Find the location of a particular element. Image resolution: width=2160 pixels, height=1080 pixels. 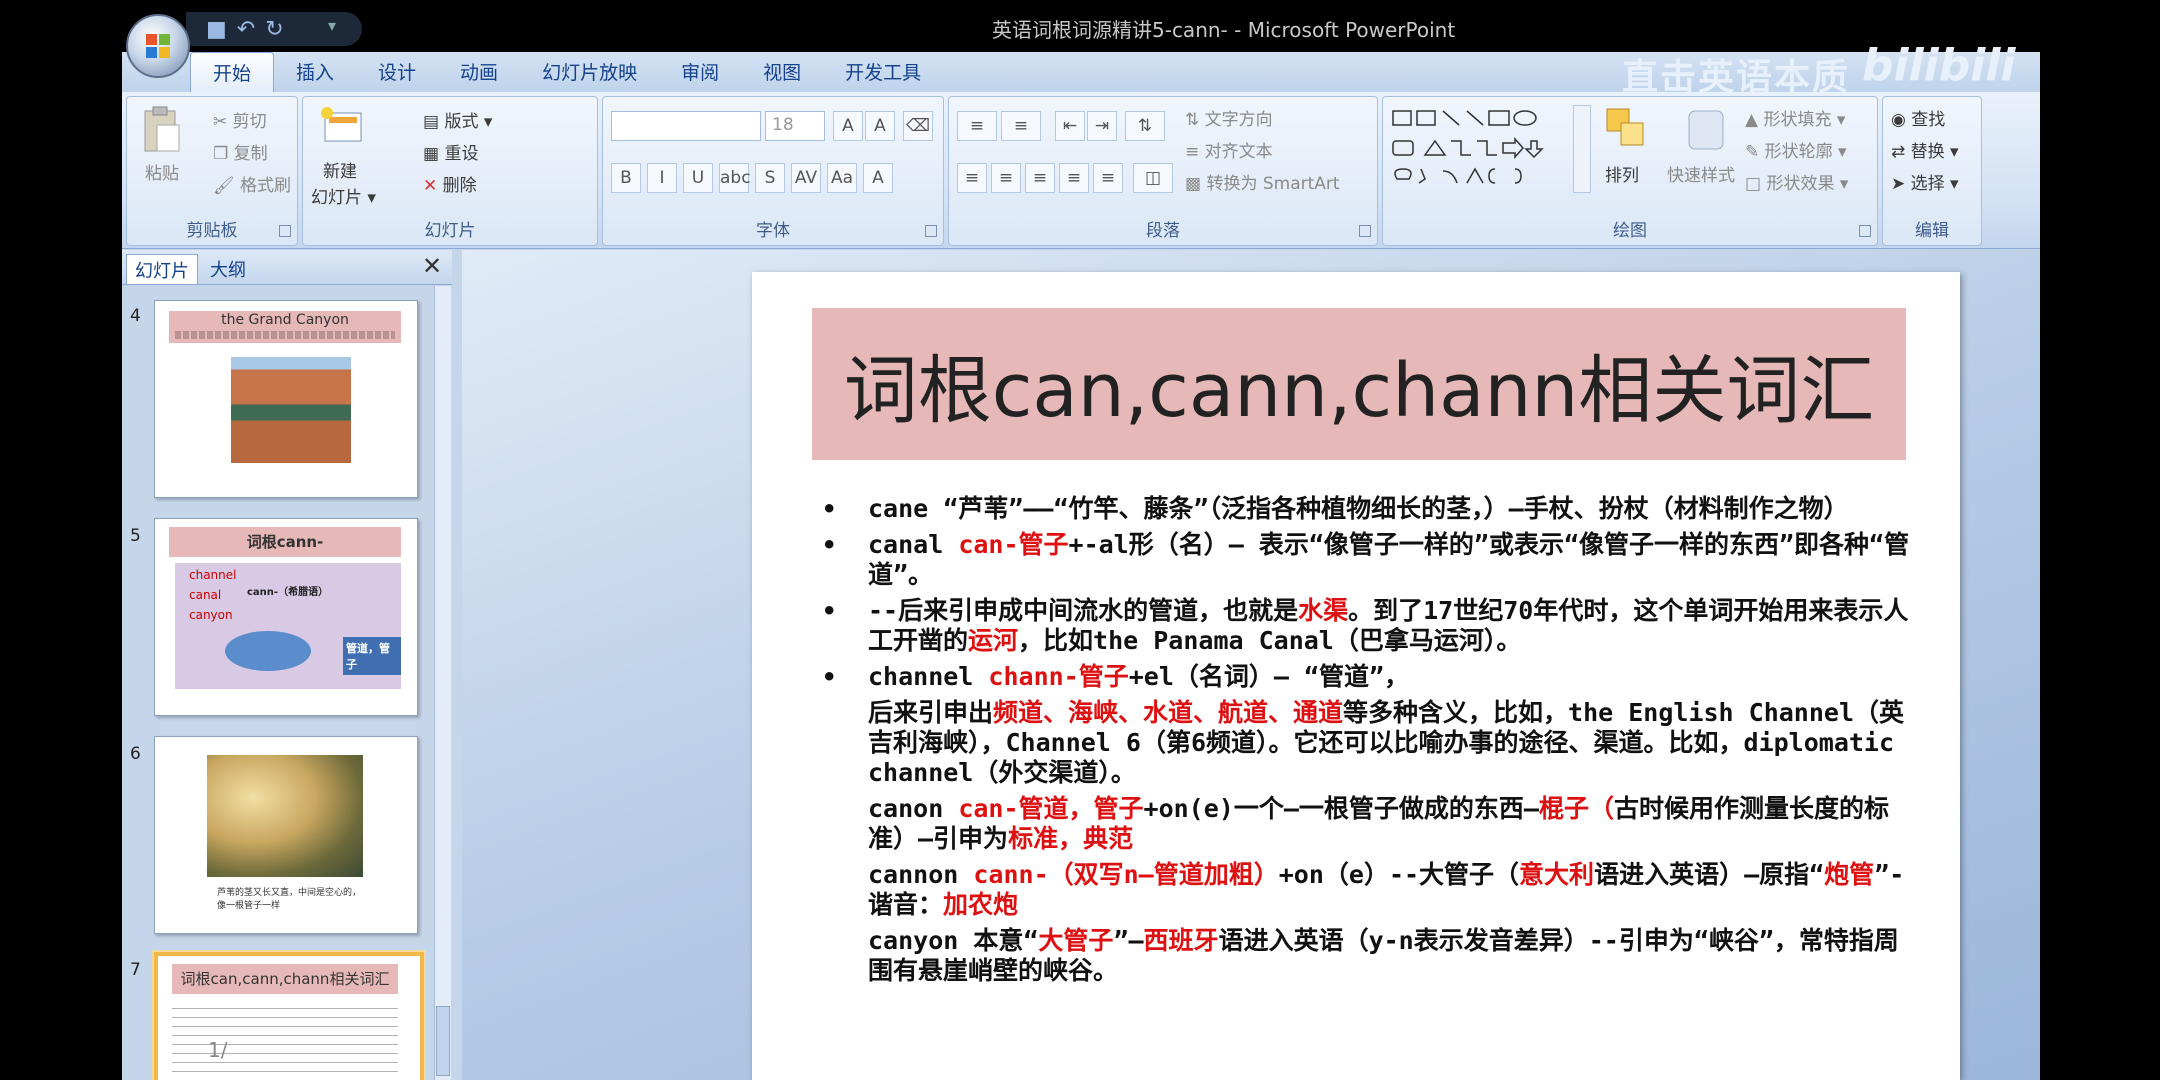

font-format-button: U is located at coordinates (698, 178).